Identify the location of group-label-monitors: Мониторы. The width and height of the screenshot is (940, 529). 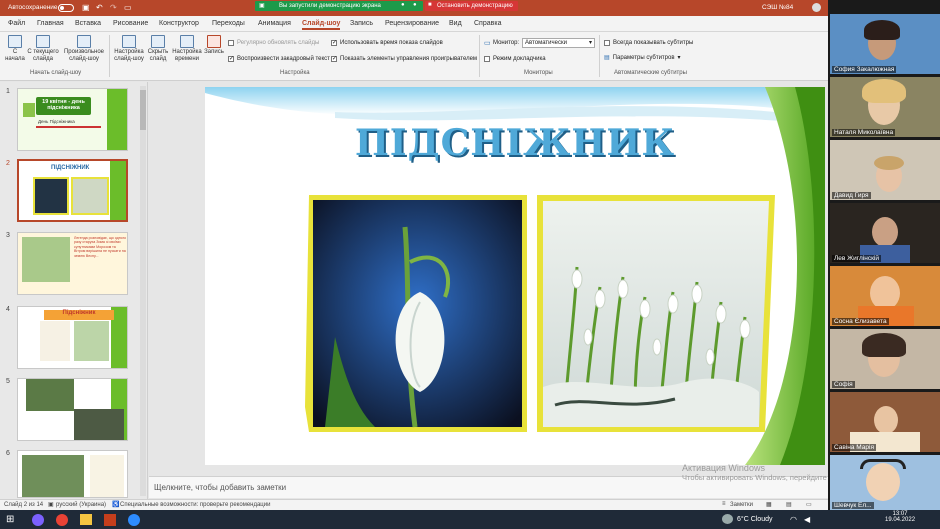
(538, 73).